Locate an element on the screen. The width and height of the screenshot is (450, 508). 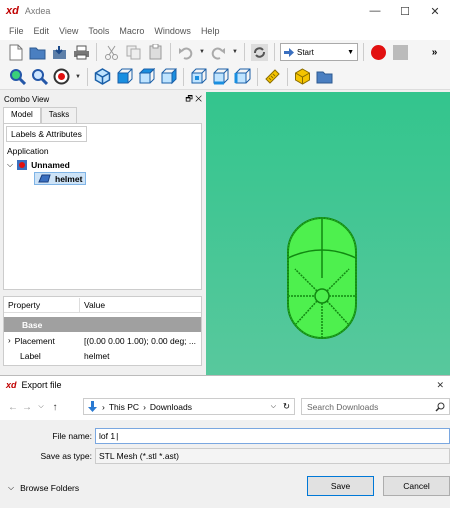
tree-object-selected: helmet is located at coordinates (60, 178).